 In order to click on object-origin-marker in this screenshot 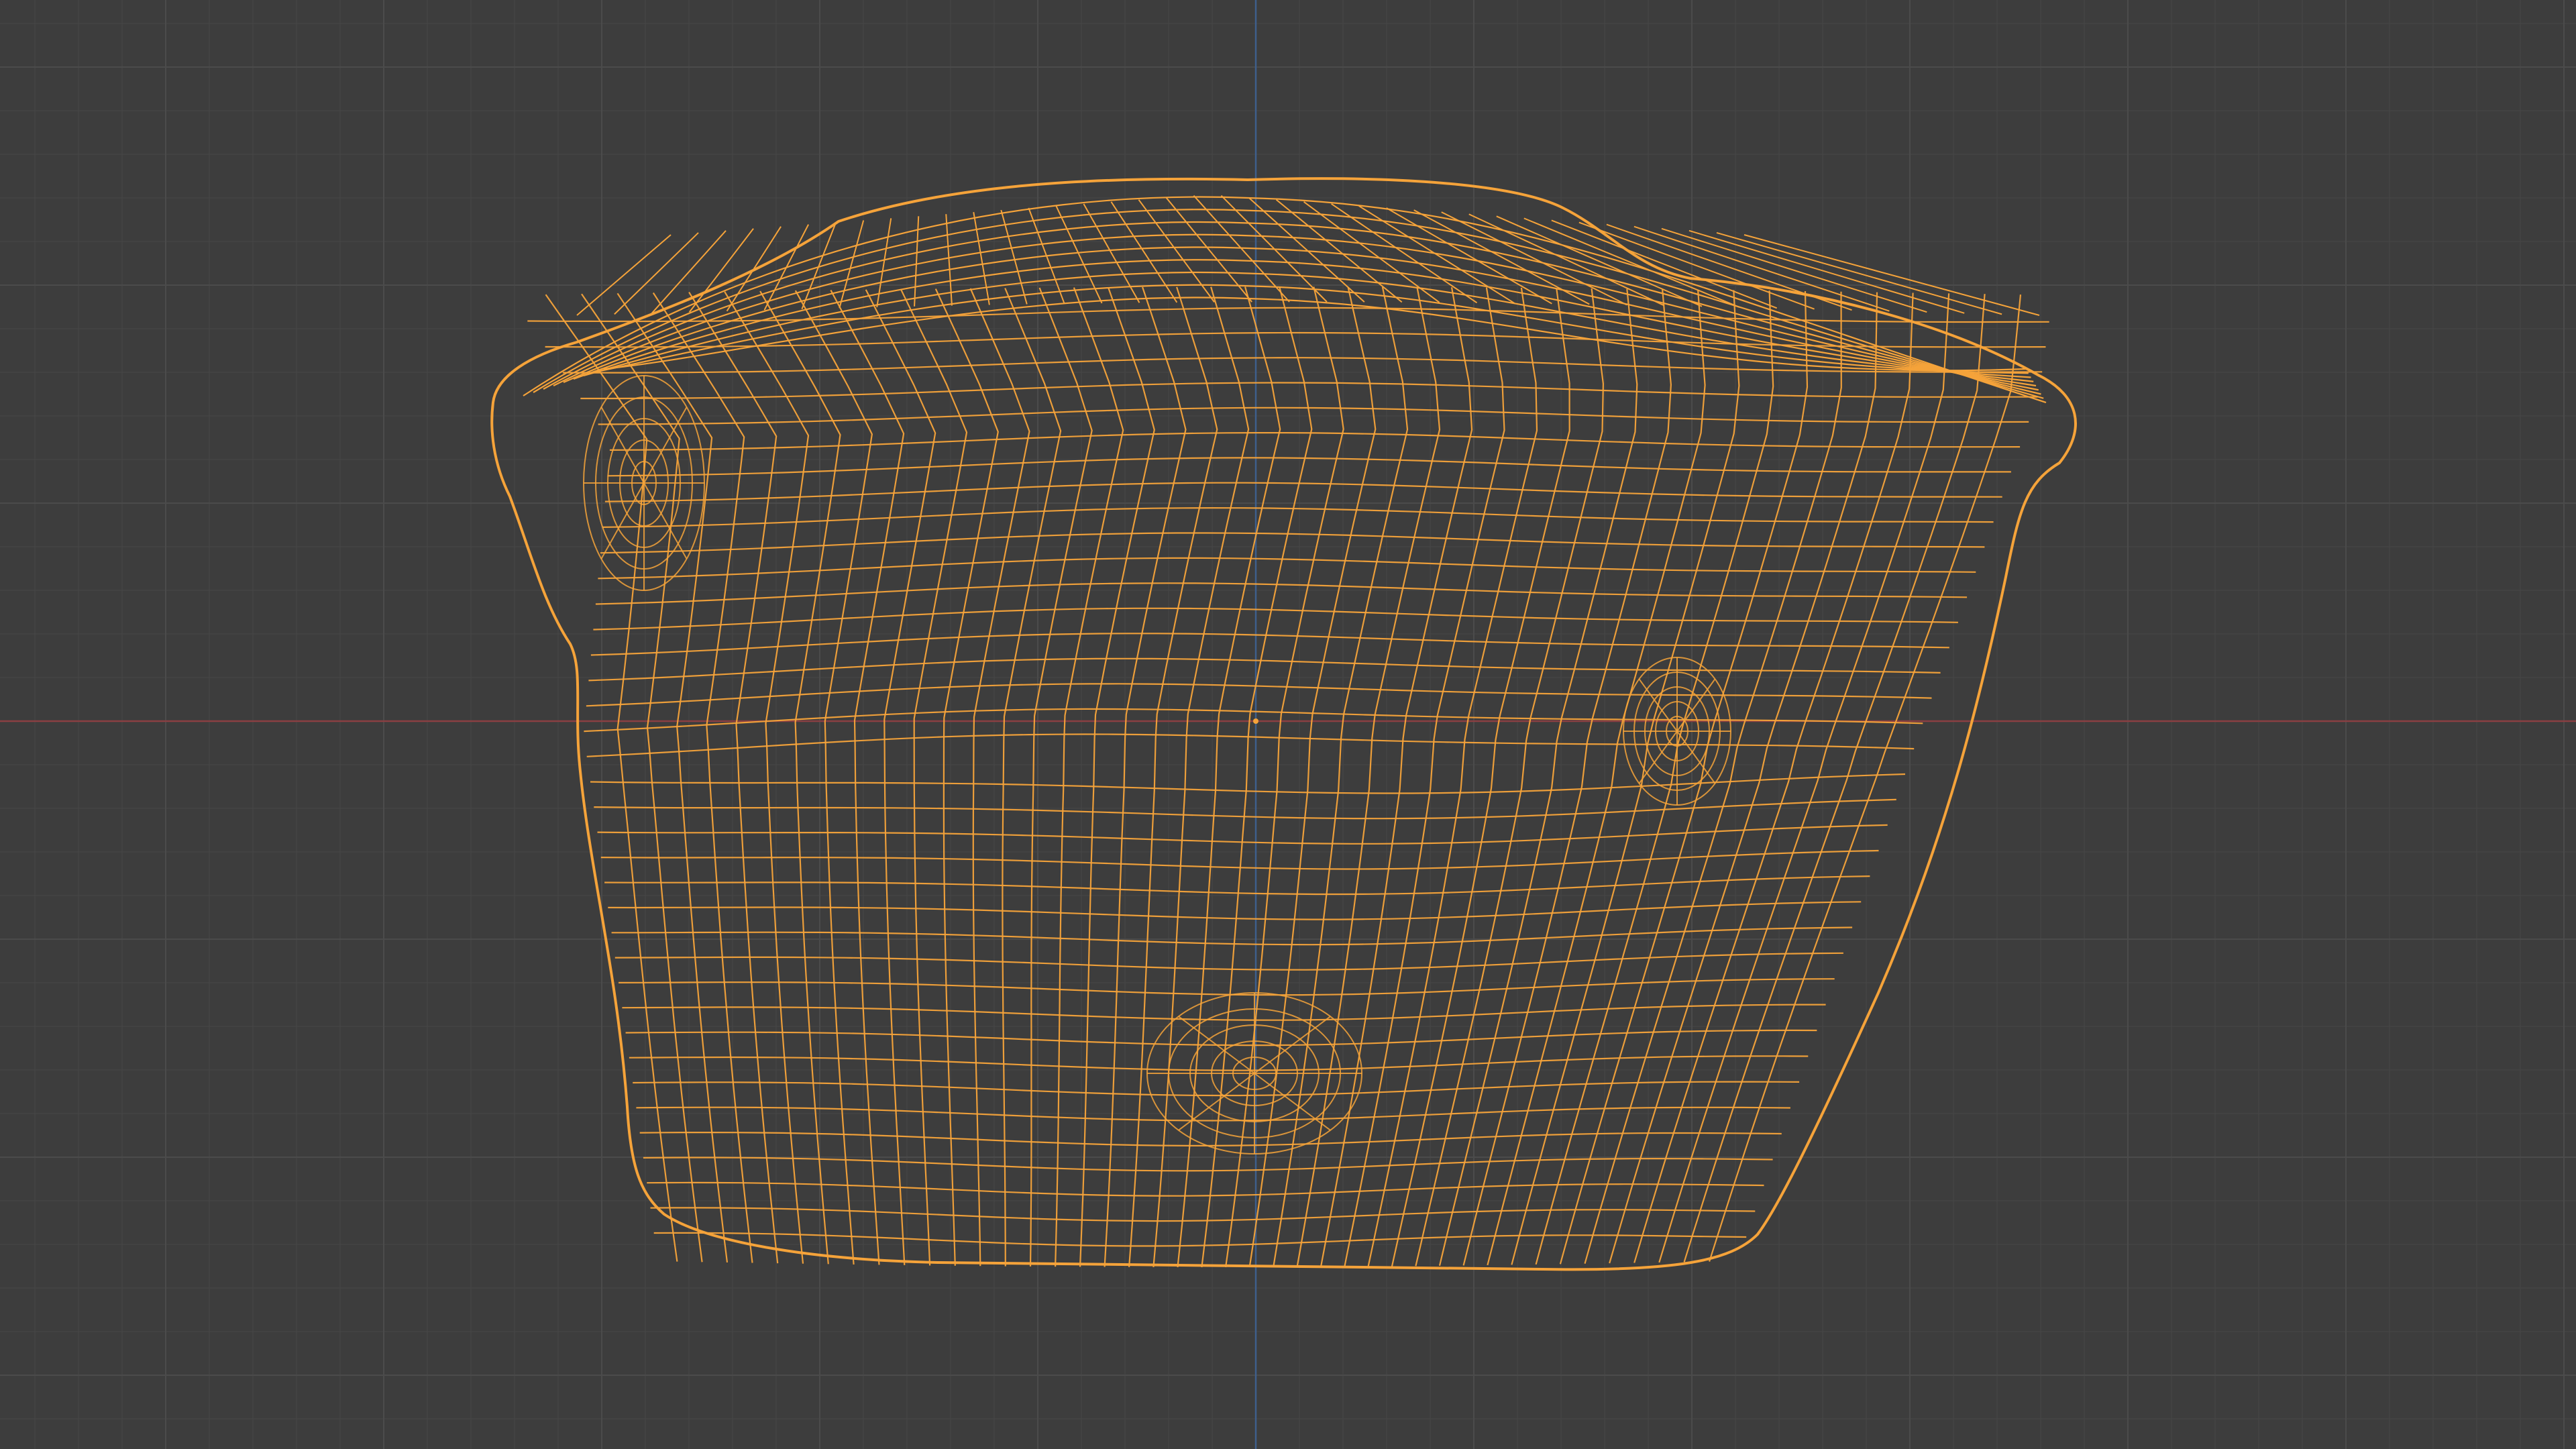, I will do `click(1255, 721)`.